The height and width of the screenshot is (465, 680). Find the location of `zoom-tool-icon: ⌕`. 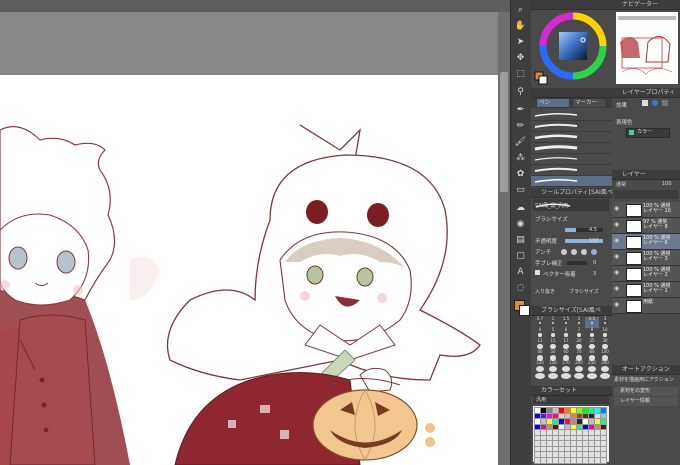

zoom-tool-icon: ⌕ is located at coordinates (520, 10).